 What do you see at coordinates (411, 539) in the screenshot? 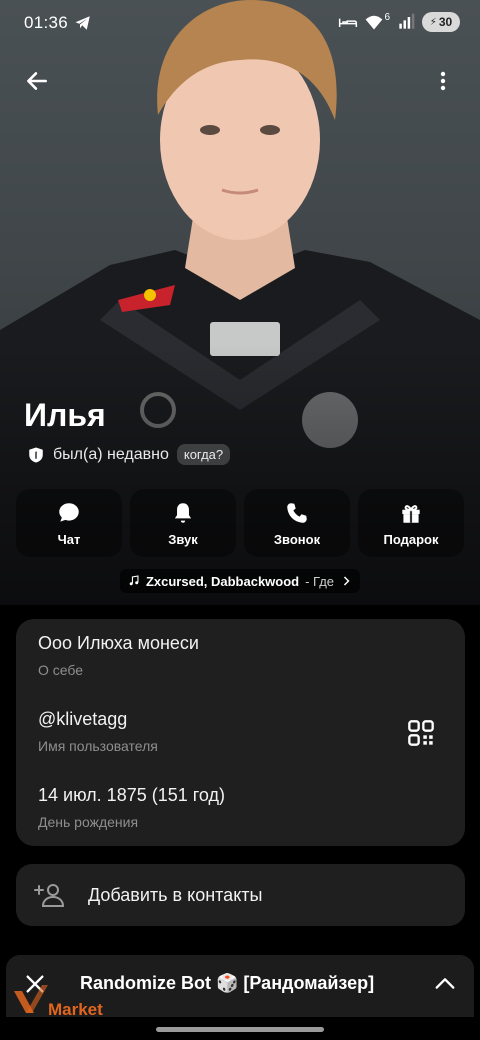
I see `gift-label: Подарок` at bounding box center [411, 539].